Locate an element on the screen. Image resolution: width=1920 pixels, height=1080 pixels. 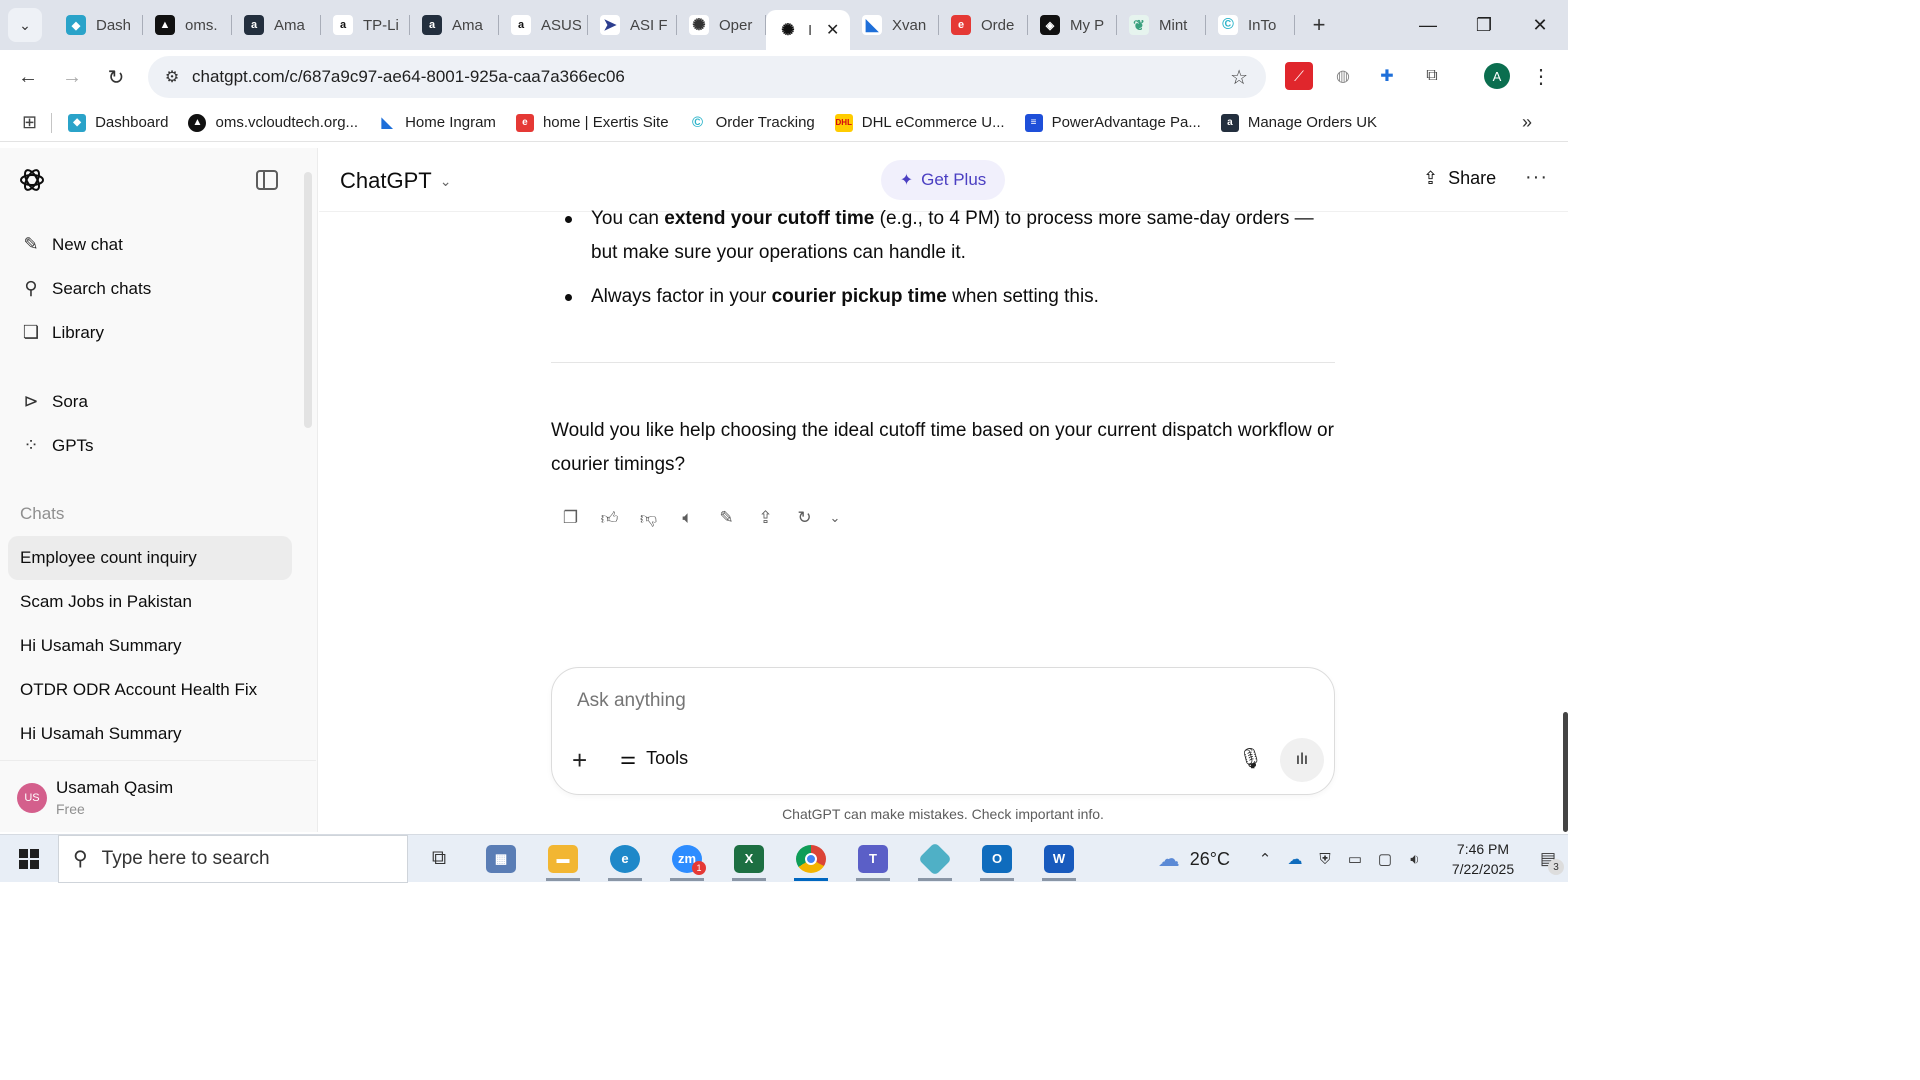
copy-icon: ❐ is located at coordinates (570, 518).